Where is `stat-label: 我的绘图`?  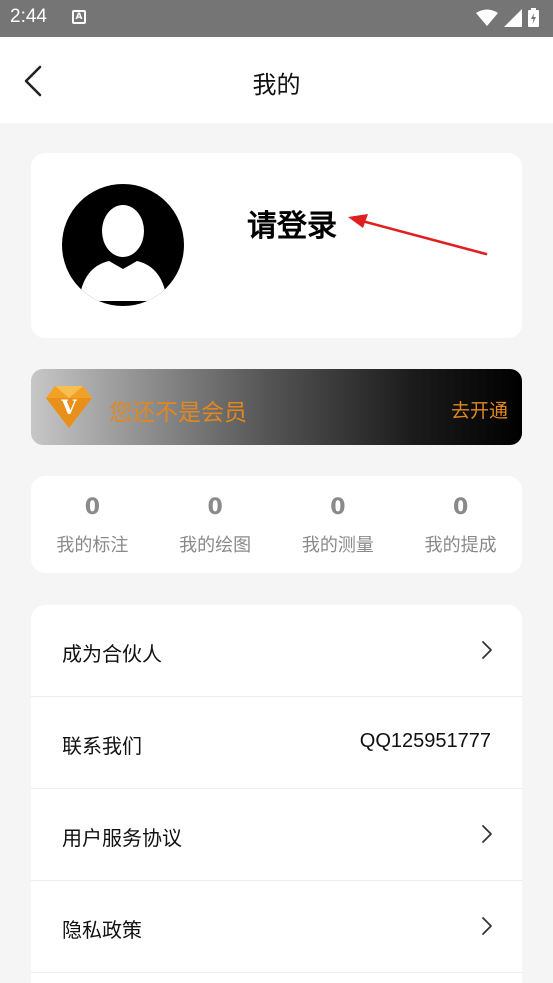
stat-label: 我的绘图 is located at coordinates (215, 545).